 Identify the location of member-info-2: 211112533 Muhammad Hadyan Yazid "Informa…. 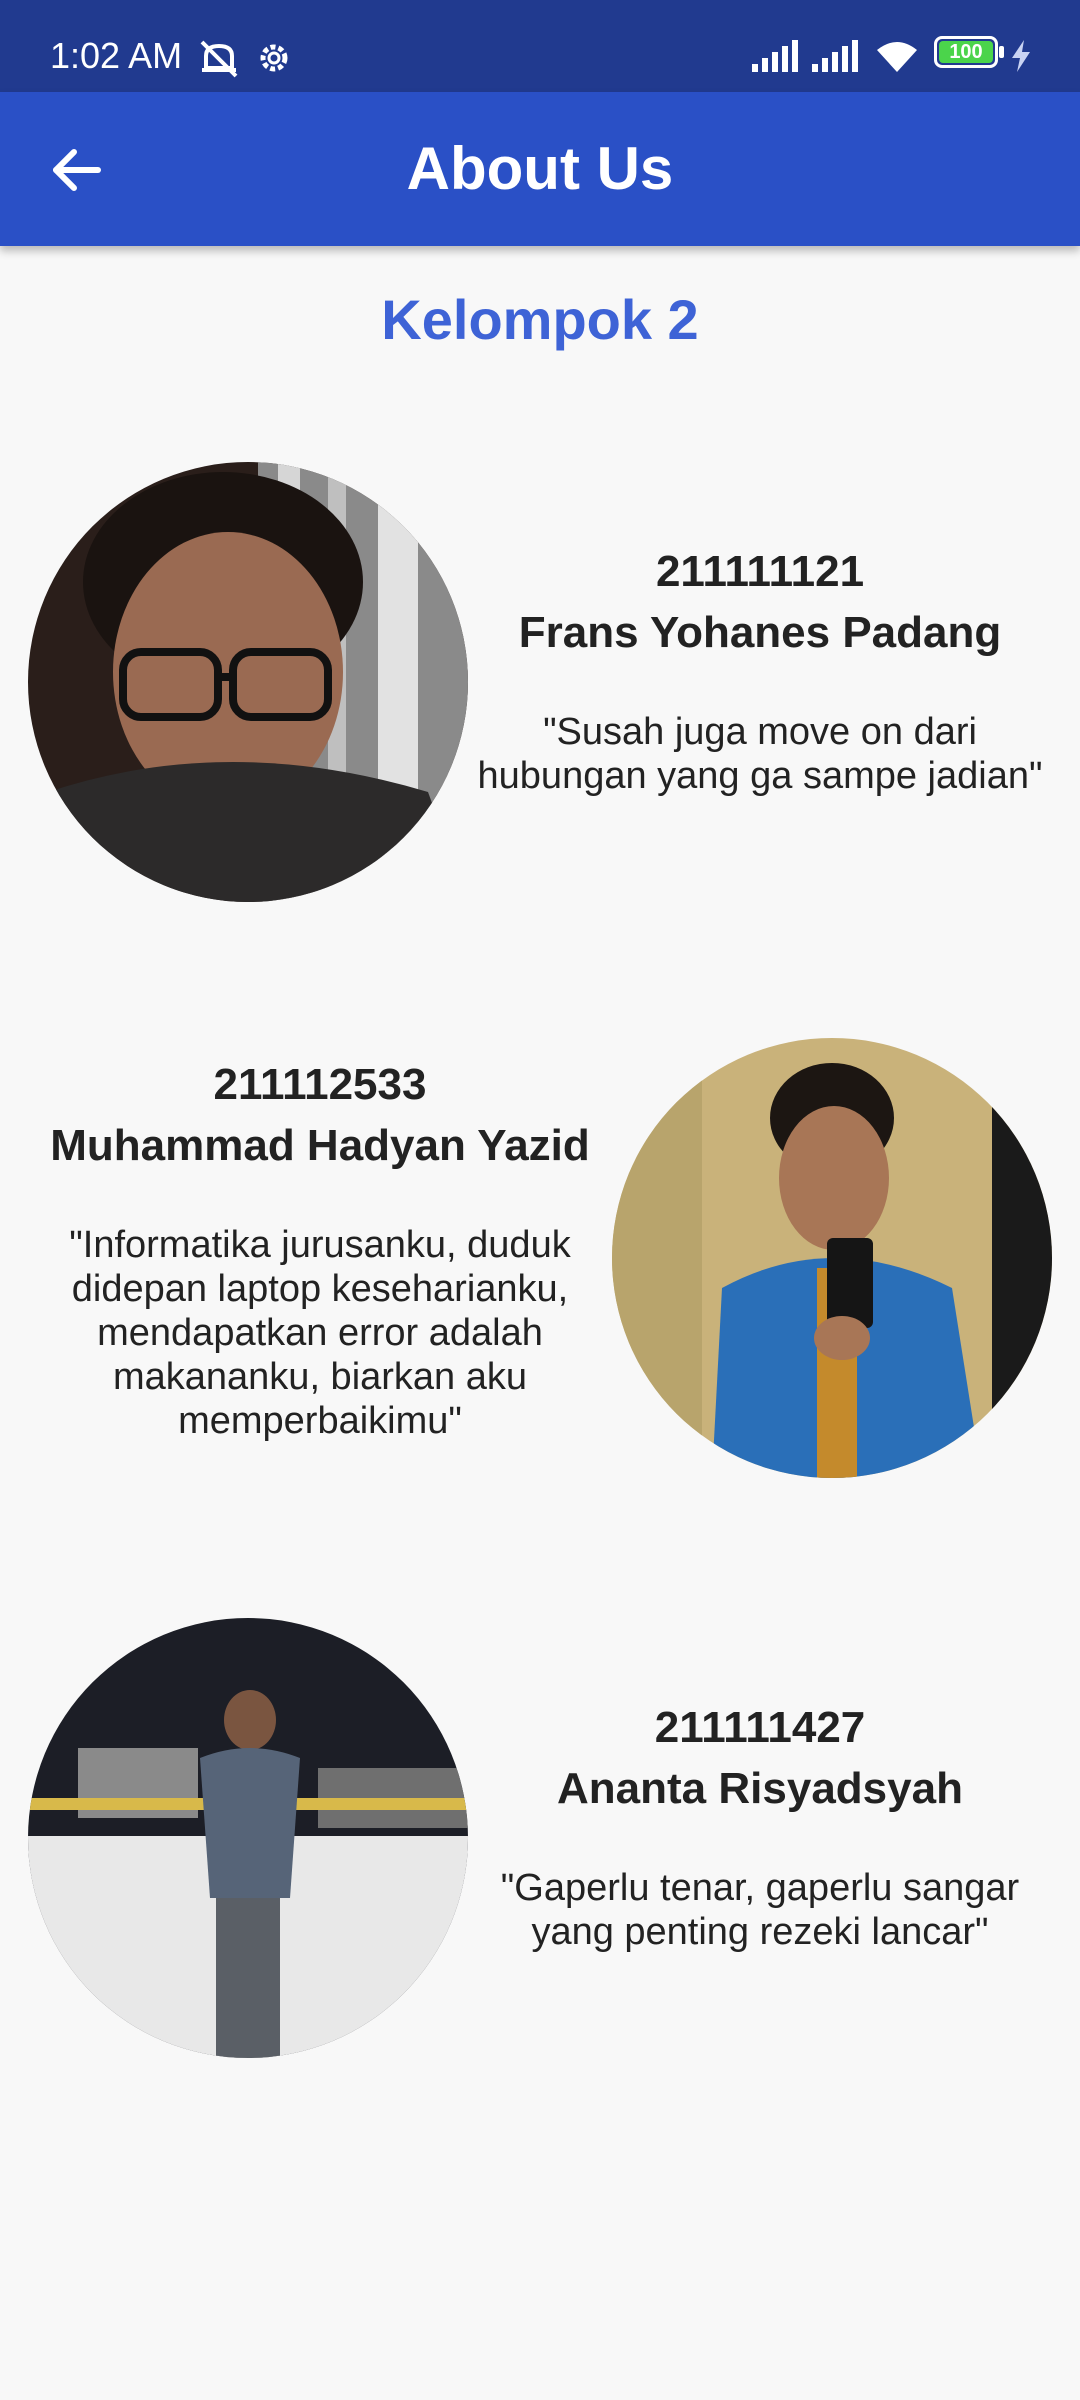
(320, 1249).